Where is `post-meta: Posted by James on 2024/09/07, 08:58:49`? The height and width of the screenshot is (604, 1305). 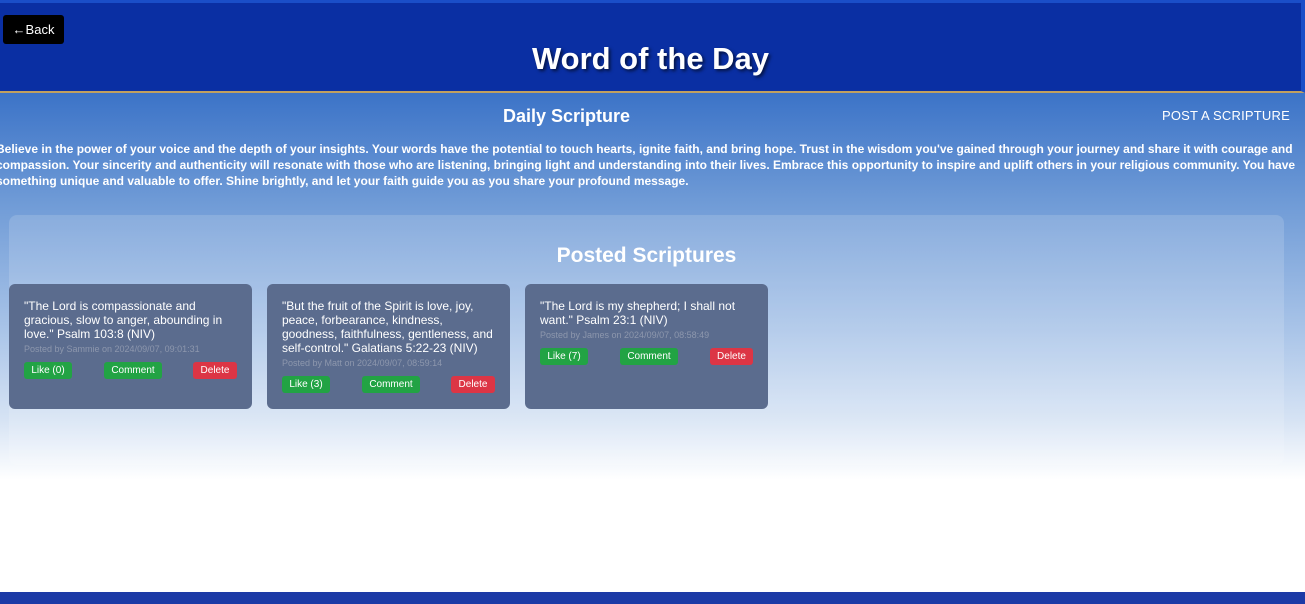
post-meta: Posted by James on 2024/09/07, 08:58:49 is located at coordinates (625, 335).